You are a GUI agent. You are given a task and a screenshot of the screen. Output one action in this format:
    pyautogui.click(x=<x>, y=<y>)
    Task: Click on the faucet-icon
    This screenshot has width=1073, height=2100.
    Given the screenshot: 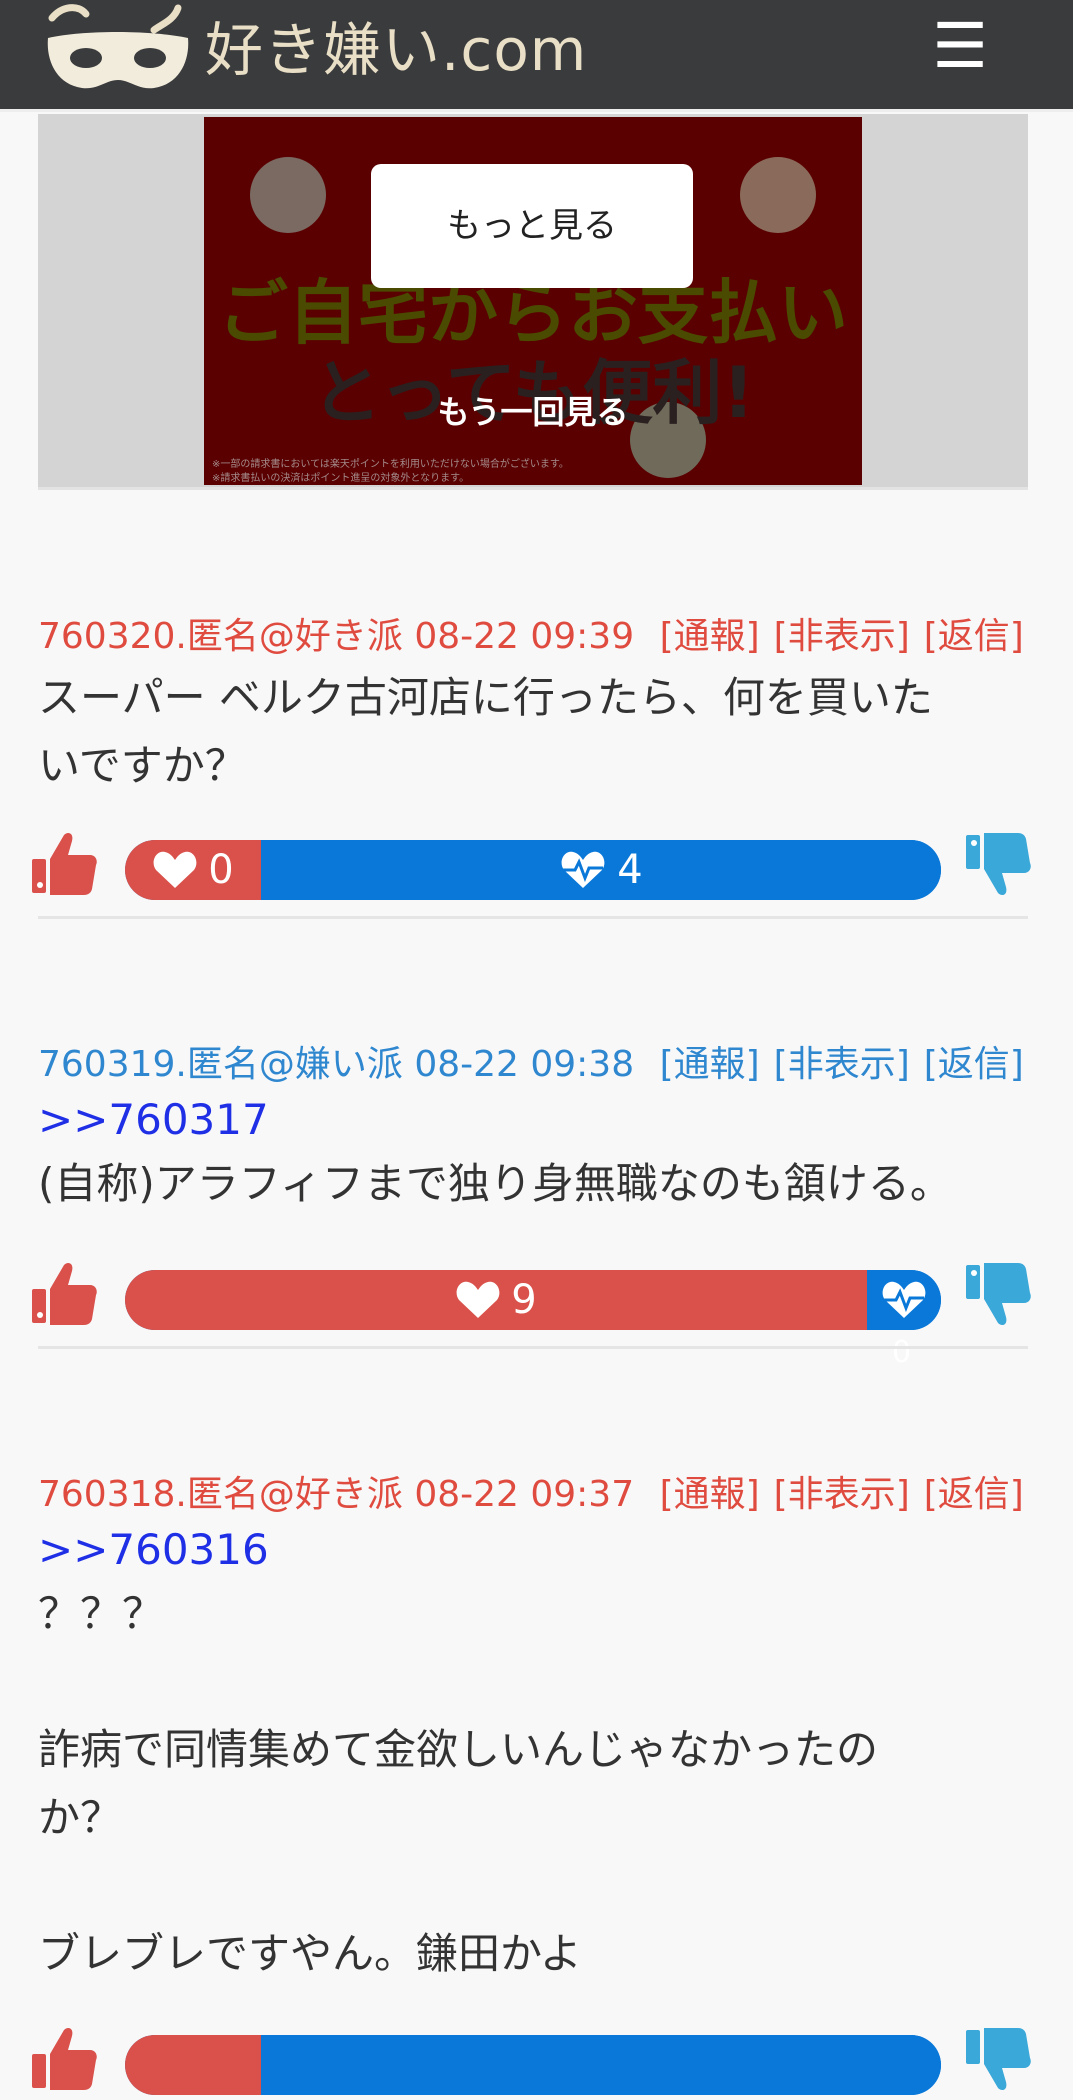 What is the action you would take?
    pyautogui.click(x=288, y=195)
    